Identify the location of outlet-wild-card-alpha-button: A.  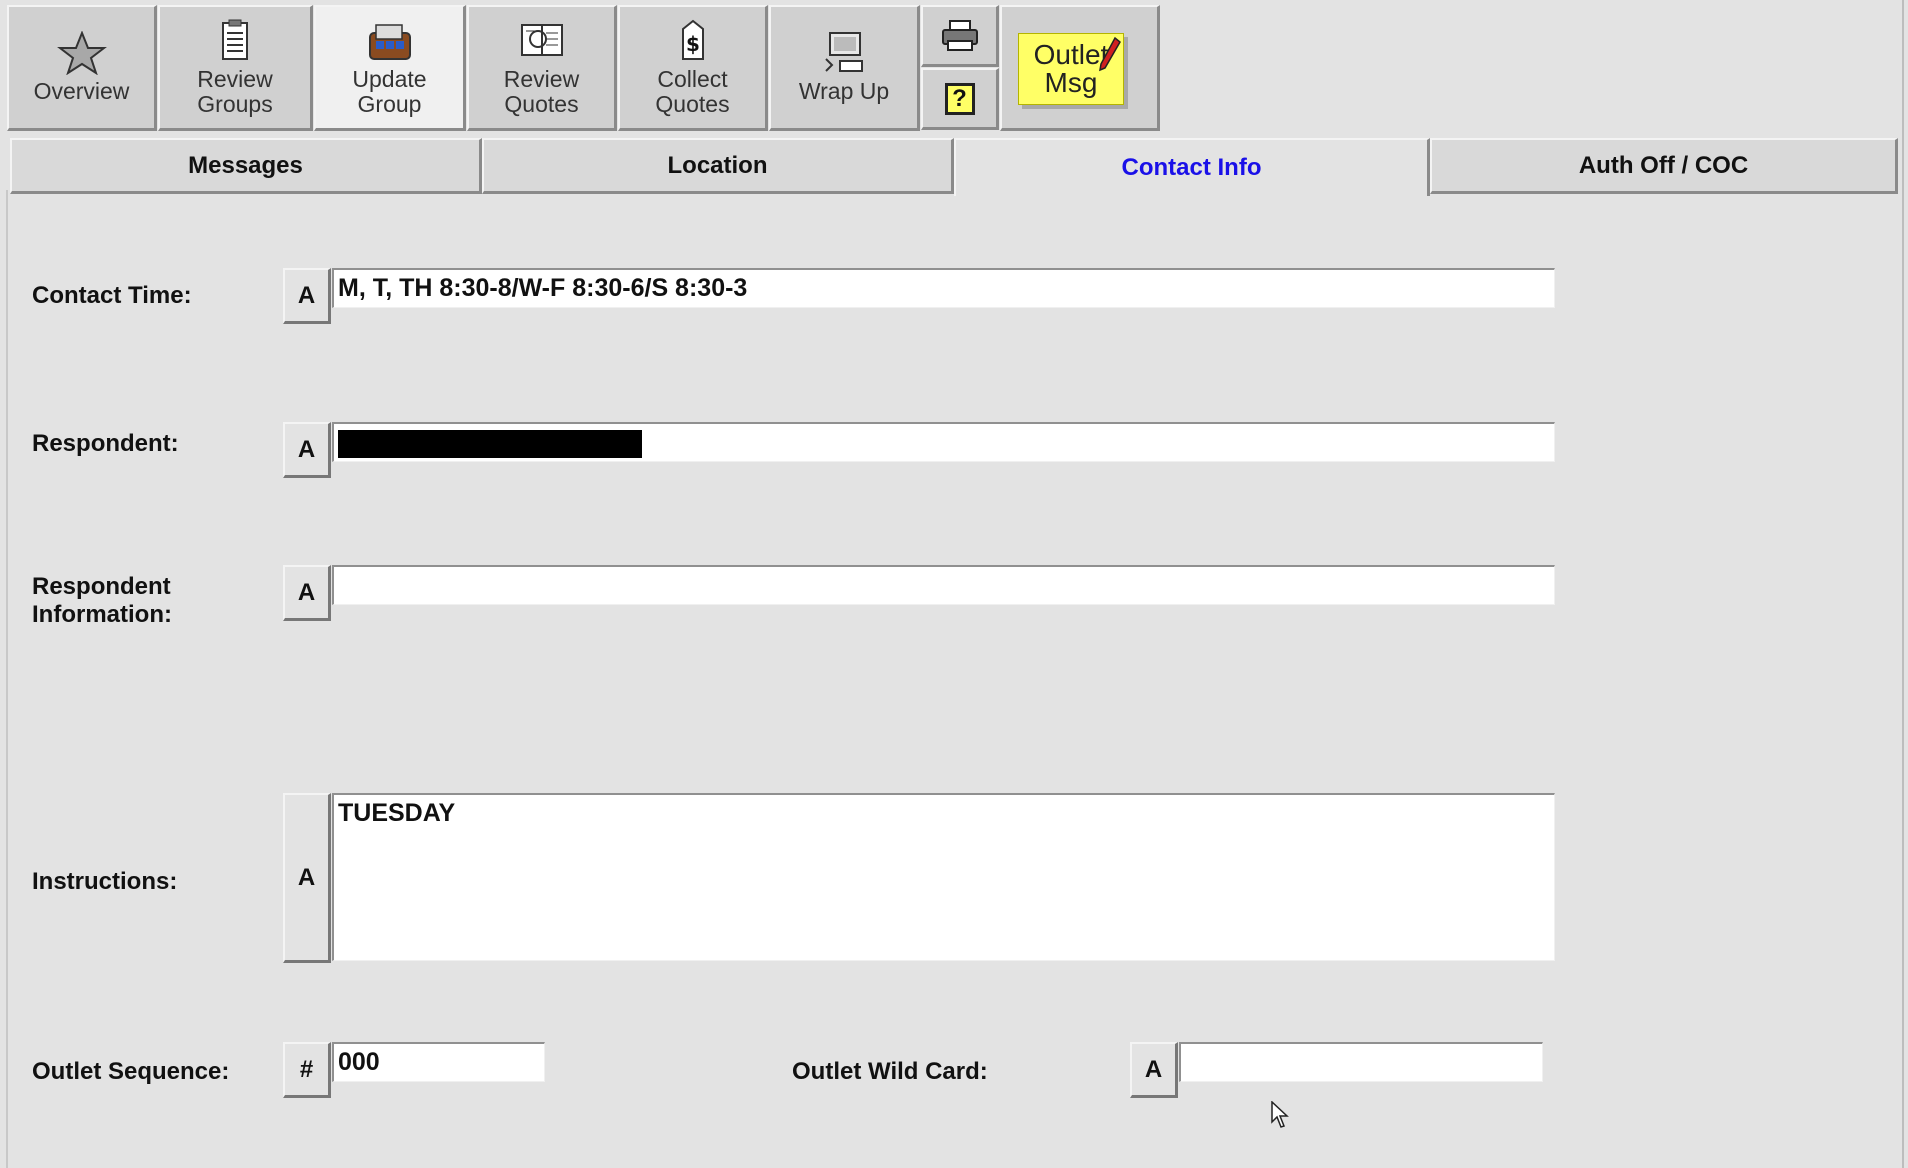
(1154, 1070).